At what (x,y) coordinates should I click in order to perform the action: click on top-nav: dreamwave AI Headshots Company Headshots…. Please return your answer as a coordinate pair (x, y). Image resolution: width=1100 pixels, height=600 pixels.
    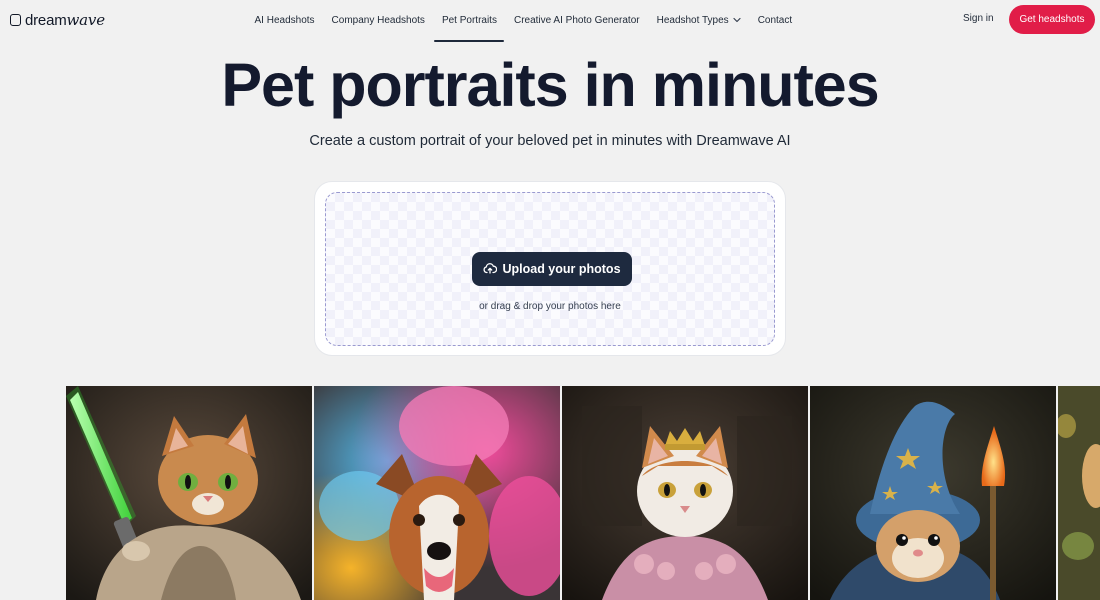
    Looking at the image, I should click on (550, 21).